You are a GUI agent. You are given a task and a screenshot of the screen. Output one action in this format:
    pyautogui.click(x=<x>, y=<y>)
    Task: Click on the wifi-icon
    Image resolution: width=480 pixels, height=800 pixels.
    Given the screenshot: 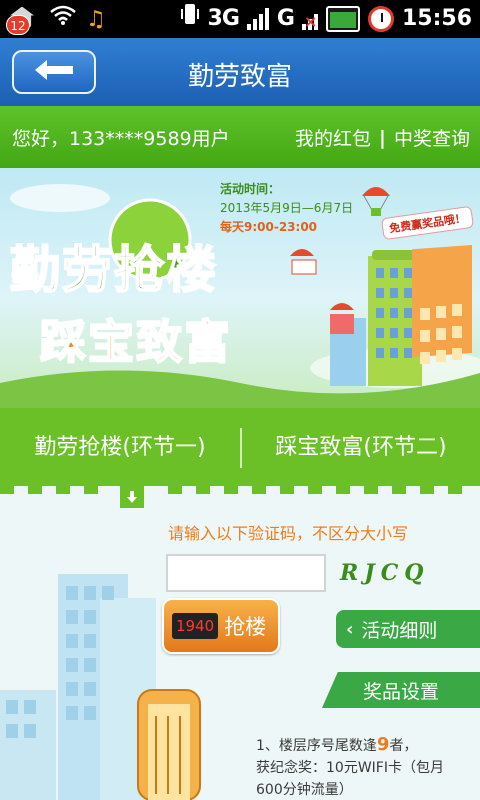 What is the action you would take?
    pyautogui.click(x=63, y=19)
    